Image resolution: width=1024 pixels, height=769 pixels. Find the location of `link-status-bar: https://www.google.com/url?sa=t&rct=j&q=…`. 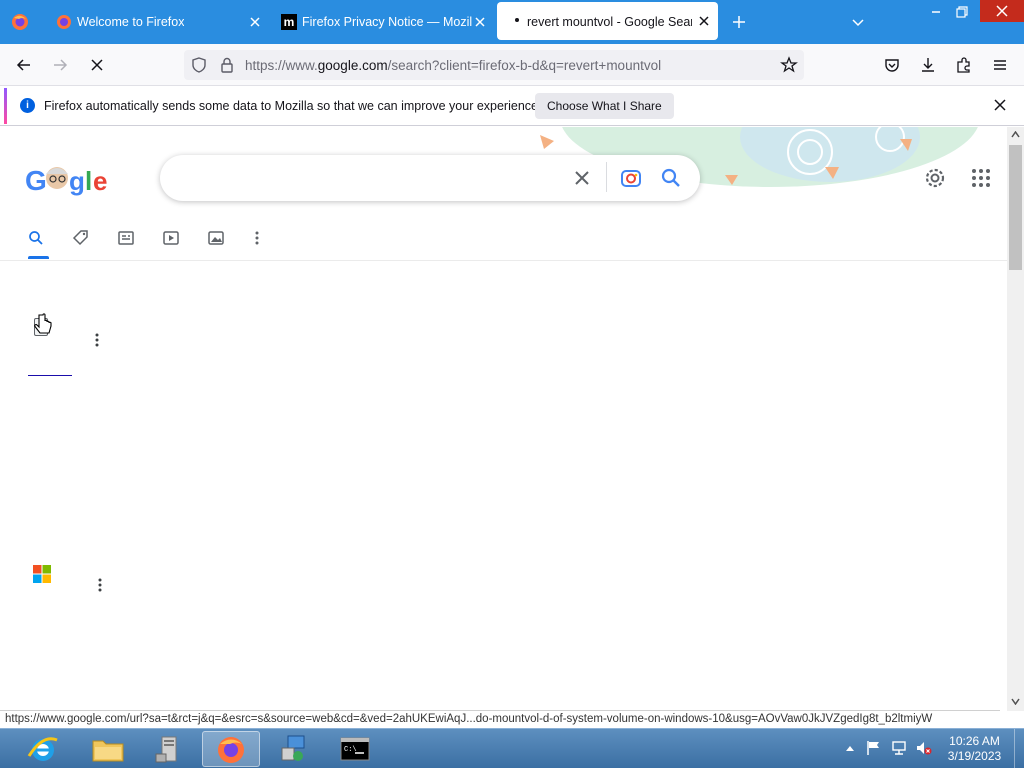

link-status-bar: https://www.google.com/url?sa=t&rct=j&q=… is located at coordinates (500, 719).